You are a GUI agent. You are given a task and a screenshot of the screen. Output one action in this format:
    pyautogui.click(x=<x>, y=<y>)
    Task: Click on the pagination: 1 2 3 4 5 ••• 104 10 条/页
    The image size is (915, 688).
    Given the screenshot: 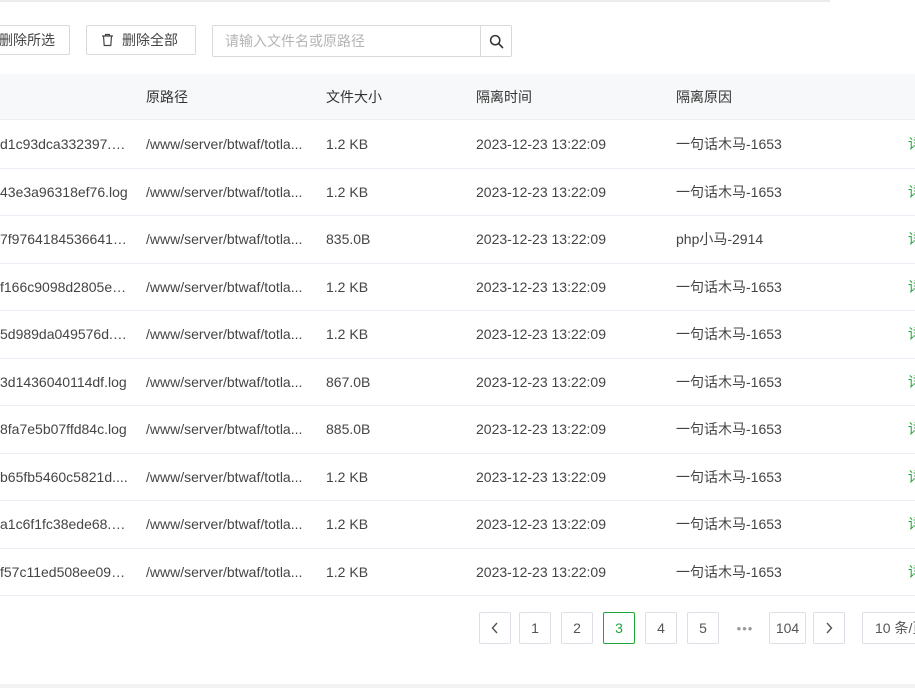 What is the action you would take?
    pyautogui.click(x=457, y=628)
    